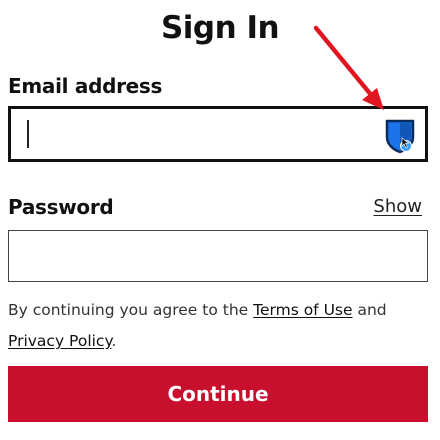 Image resolution: width=440 pixels, height=440 pixels. Describe the element at coordinates (400, 136) in the screenshot. I see `shield-icon` at that location.